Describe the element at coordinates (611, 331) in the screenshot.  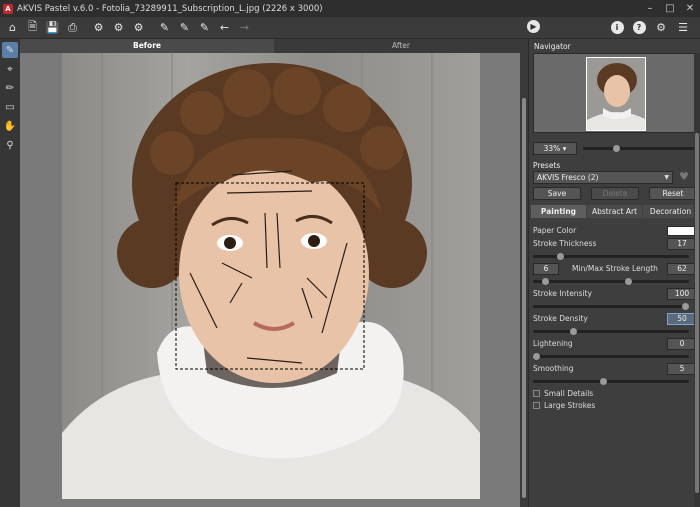
I see `stroke-density-slider` at that location.